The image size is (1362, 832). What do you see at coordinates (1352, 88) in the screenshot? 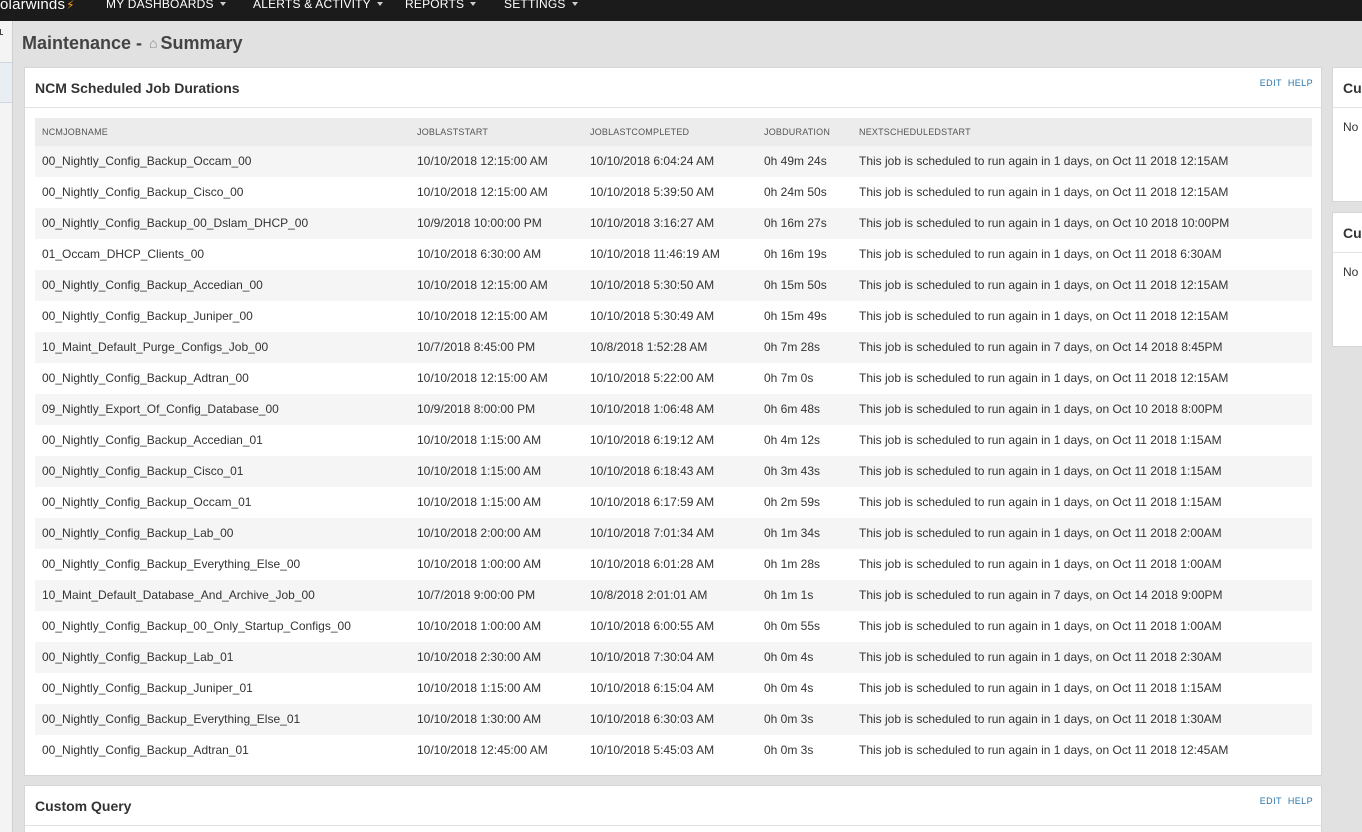
I see `side-panel-title: Cu` at bounding box center [1352, 88].